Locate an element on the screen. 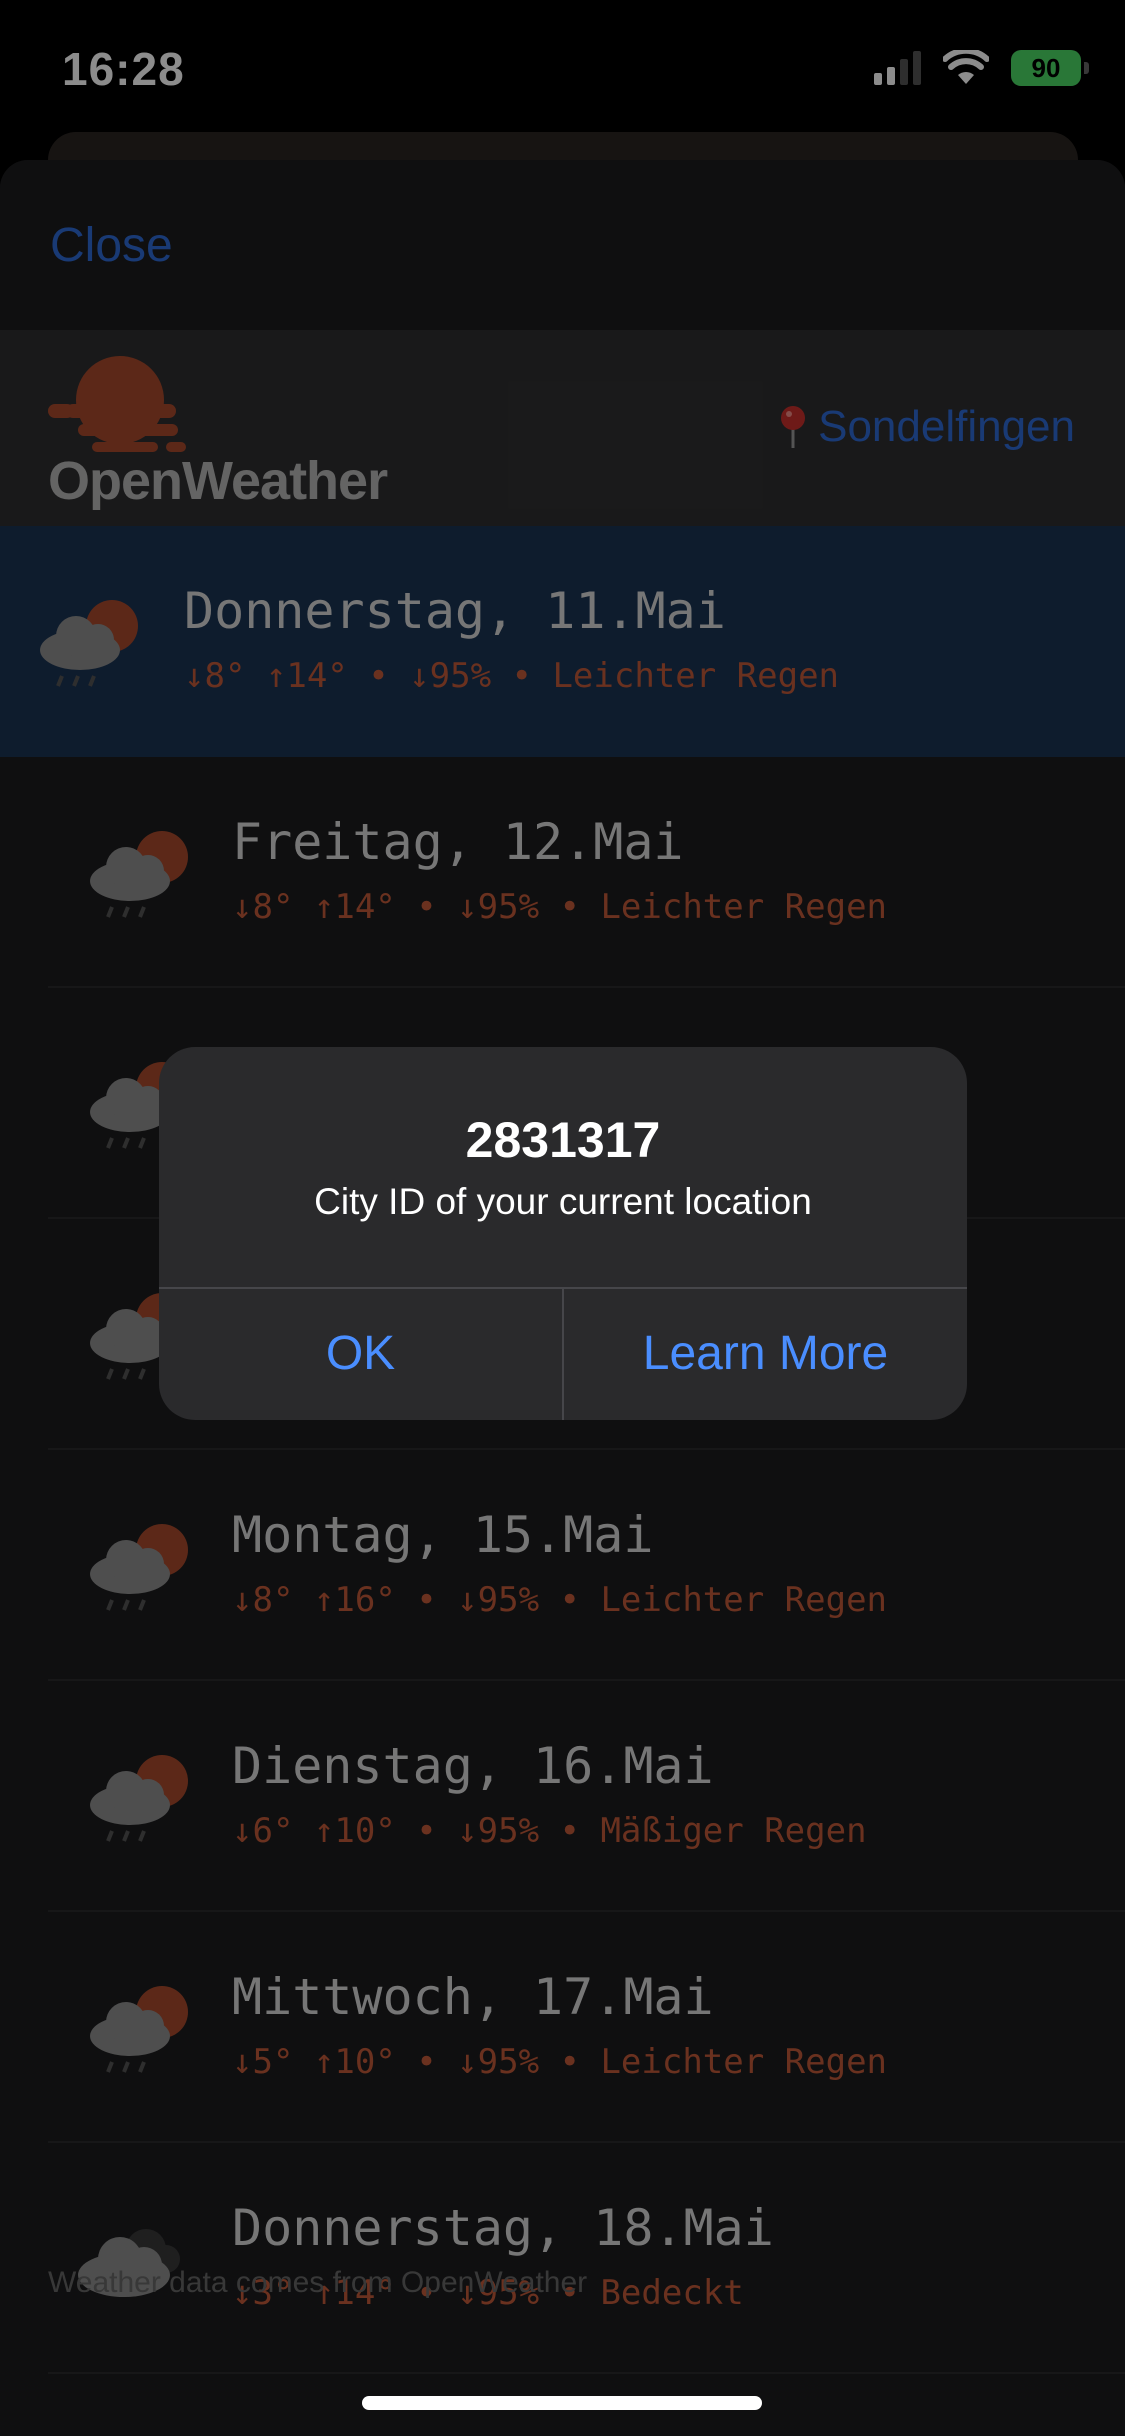  alert-title: 2831317 is located at coordinates (563, 1140).